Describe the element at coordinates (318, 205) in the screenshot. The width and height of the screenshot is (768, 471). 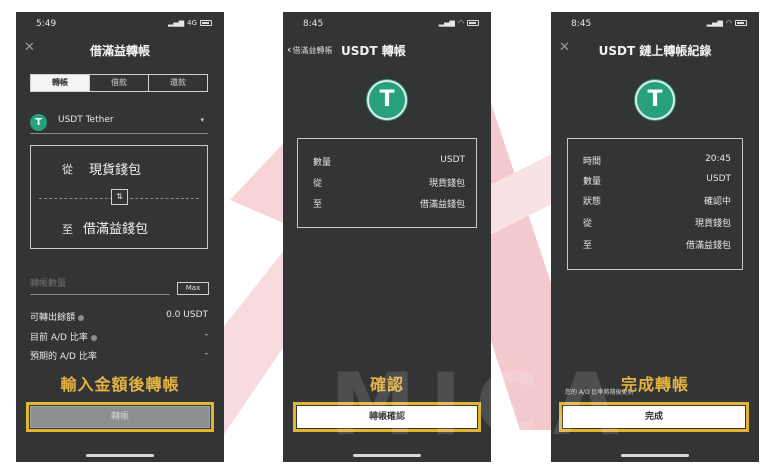
I see `detail-label: 至` at that location.